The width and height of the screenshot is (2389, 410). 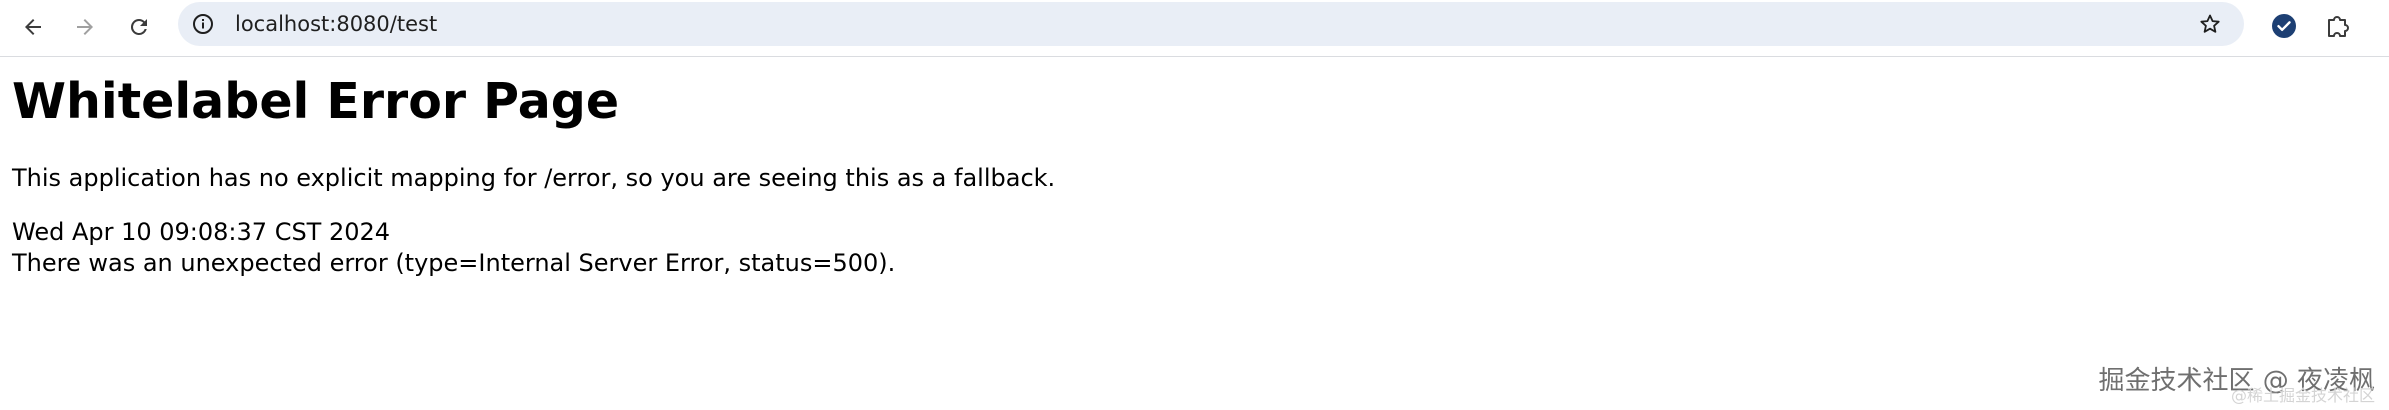 I want to click on star-icon, so click(x=2210, y=24).